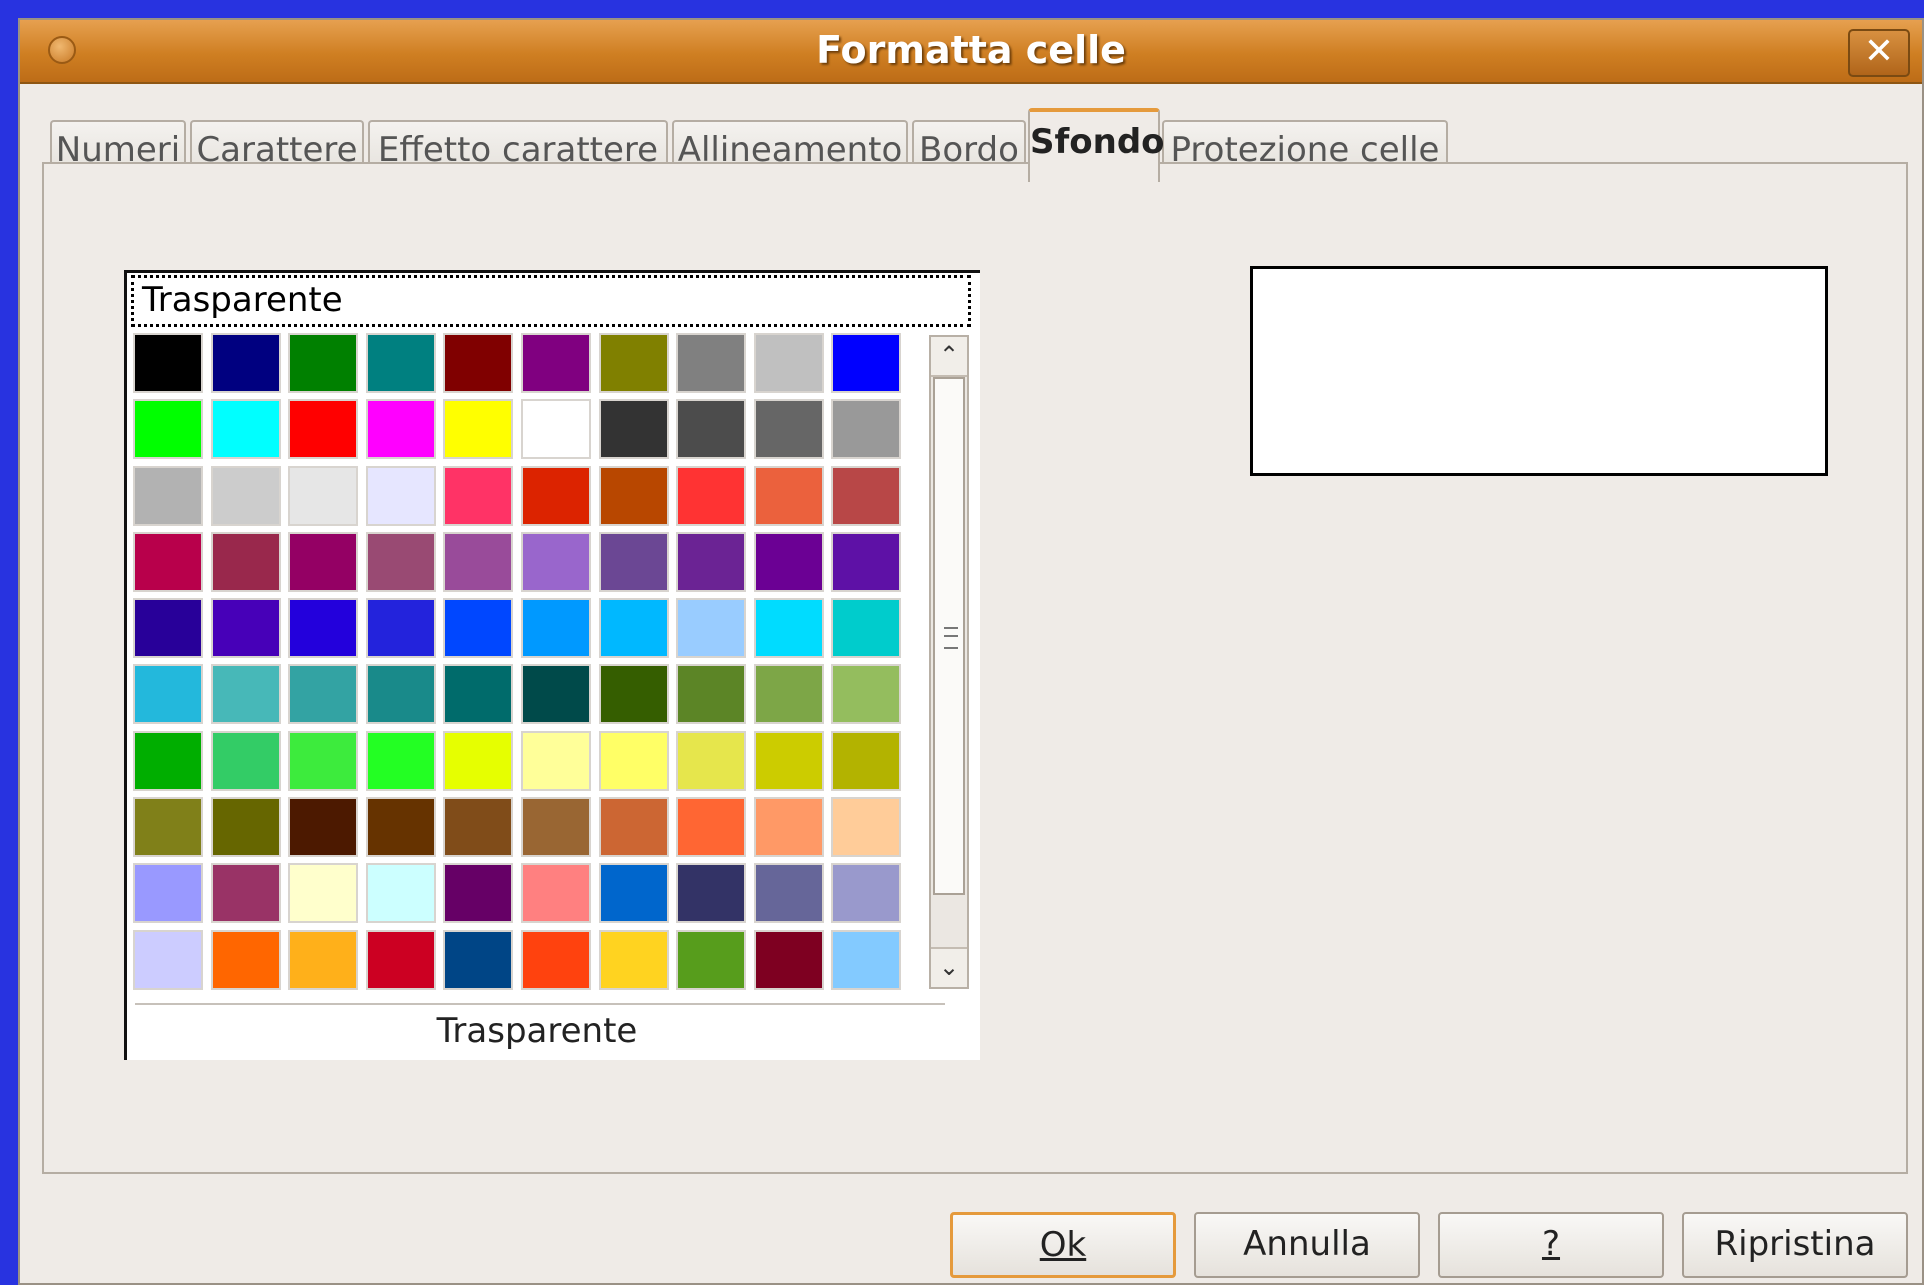  What do you see at coordinates (551, 301) in the screenshot?
I see `transparent-option: Trasparente` at bounding box center [551, 301].